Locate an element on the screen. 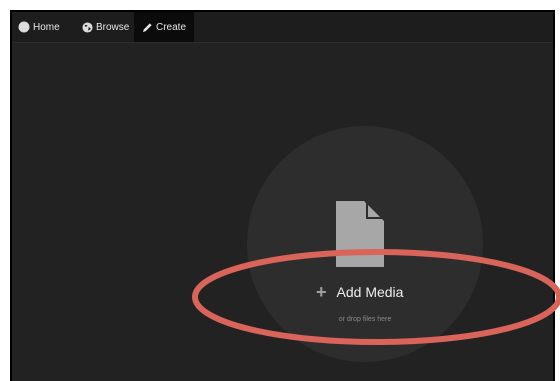 This screenshot has width=560, height=381. add-media-button: + Add Media is located at coordinates (359, 292).